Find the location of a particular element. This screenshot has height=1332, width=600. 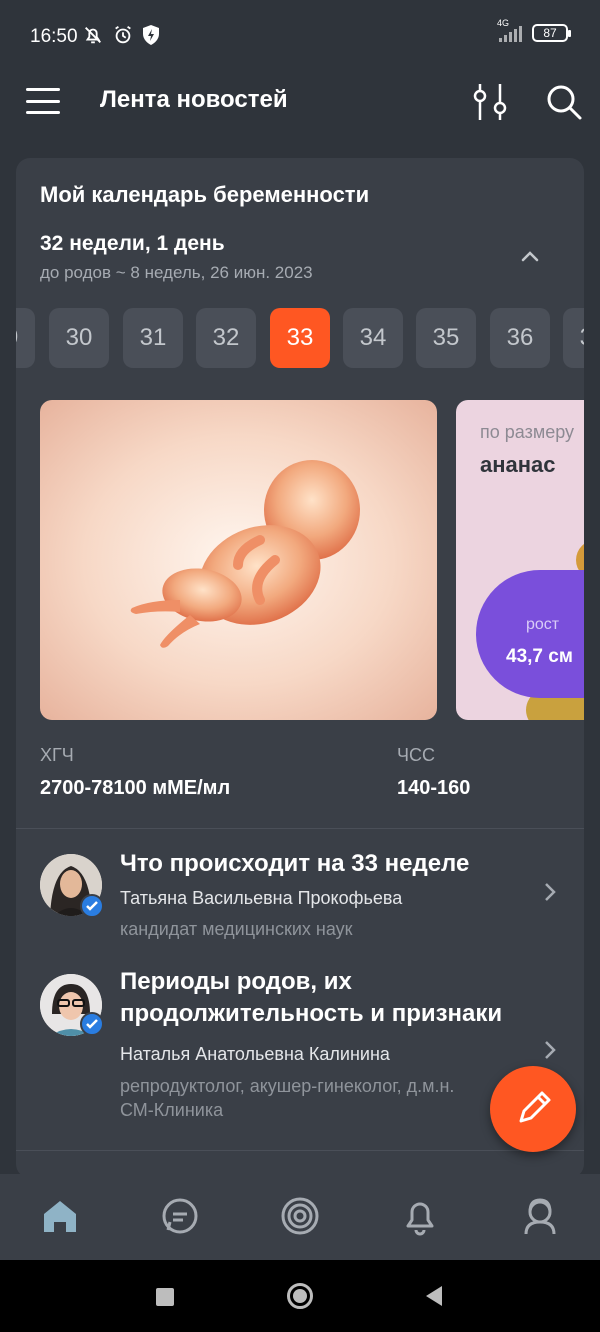

alarm-icon is located at coordinates (123, 34).